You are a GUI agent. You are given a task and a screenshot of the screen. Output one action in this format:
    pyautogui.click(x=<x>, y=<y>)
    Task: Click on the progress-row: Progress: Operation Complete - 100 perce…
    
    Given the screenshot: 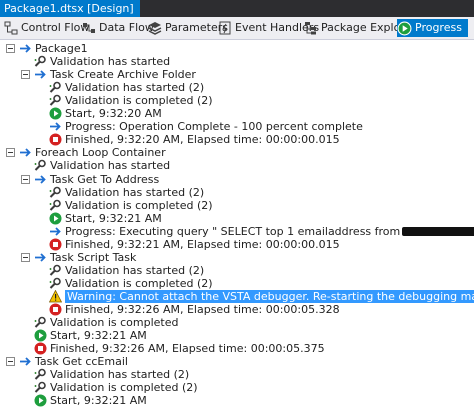 What is the action you would take?
    pyautogui.click(x=237, y=126)
    